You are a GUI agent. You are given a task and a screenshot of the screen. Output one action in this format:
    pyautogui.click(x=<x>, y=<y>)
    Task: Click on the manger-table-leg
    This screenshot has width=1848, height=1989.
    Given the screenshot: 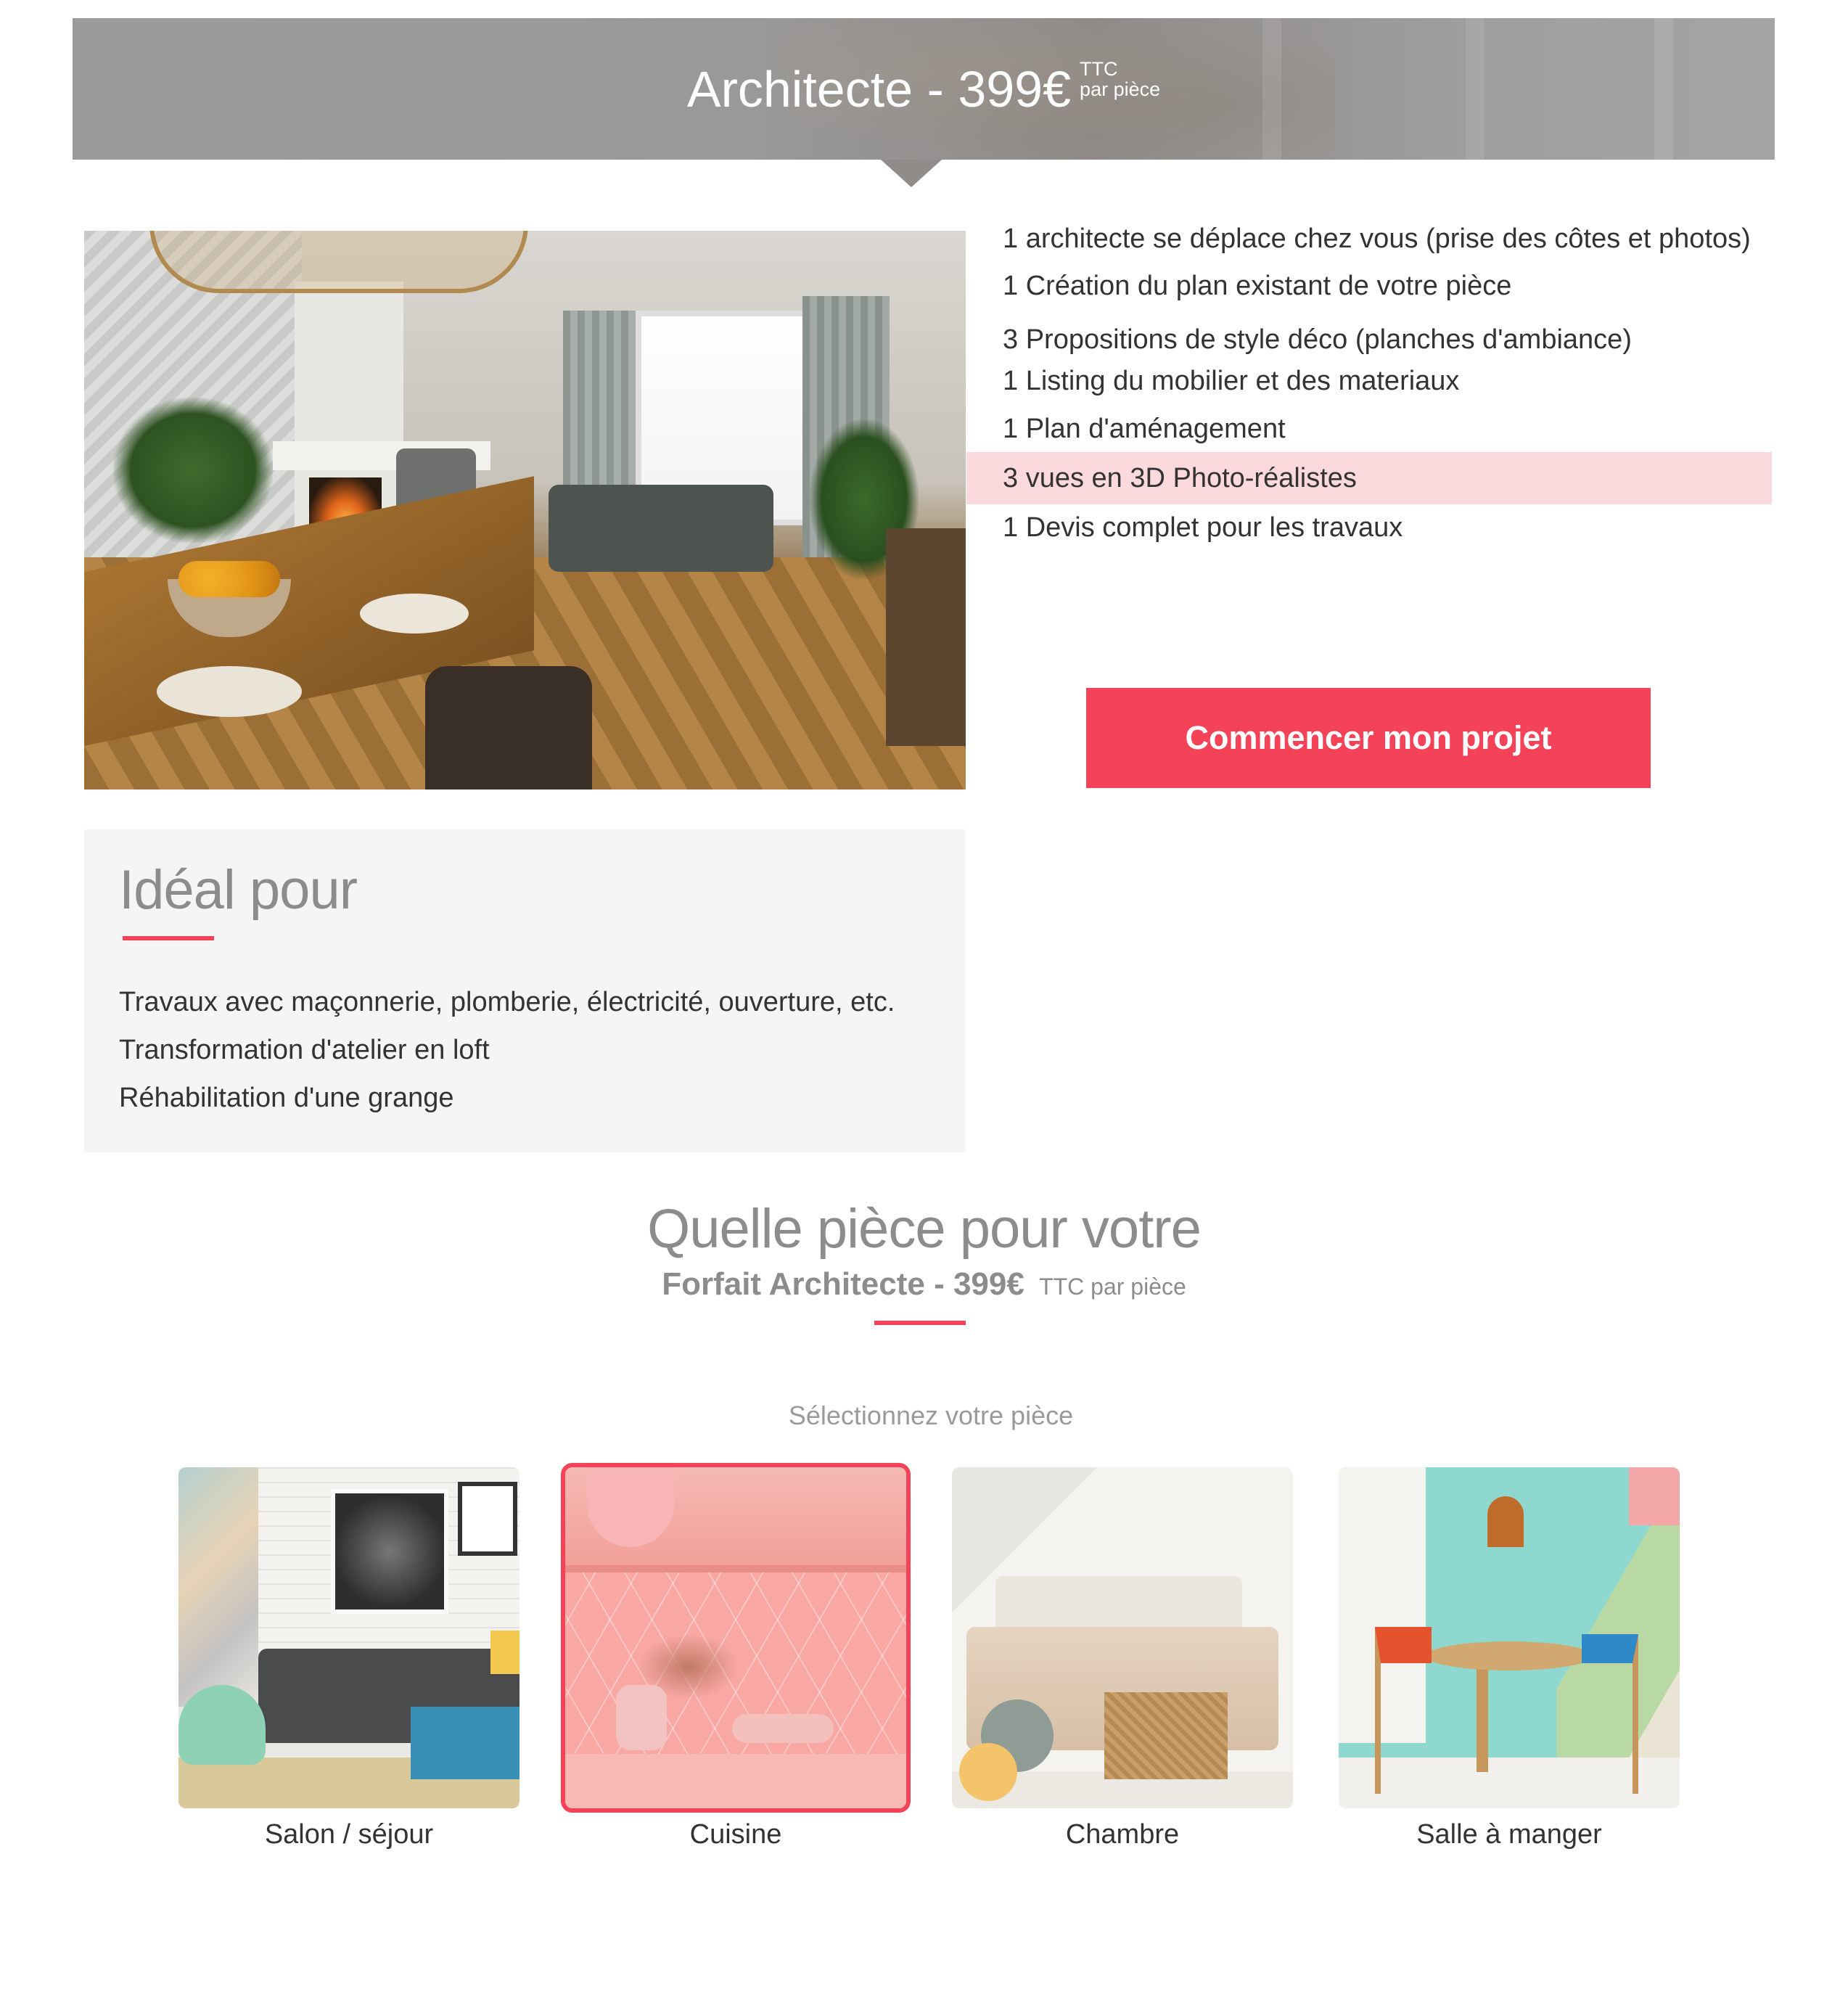 What is the action you would take?
    pyautogui.click(x=1483, y=1718)
    